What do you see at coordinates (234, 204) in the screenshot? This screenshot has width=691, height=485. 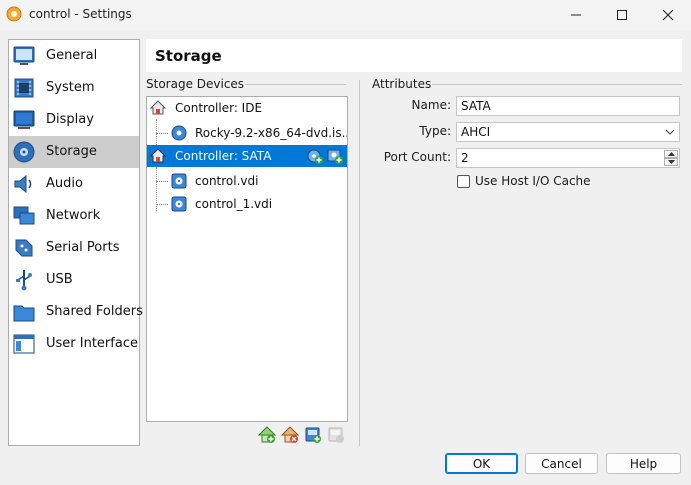 I see `tree-item-label: control_1.vdi` at bounding box center [234, 204].